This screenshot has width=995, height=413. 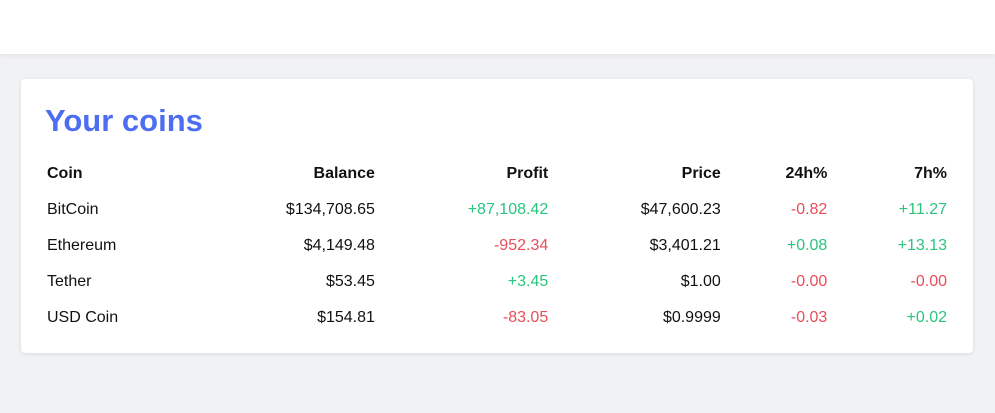 What do you see at coordinates (82, 245) in the screenshot?
I see `coin-name: Ethereum` at bounding box center [82, 245].